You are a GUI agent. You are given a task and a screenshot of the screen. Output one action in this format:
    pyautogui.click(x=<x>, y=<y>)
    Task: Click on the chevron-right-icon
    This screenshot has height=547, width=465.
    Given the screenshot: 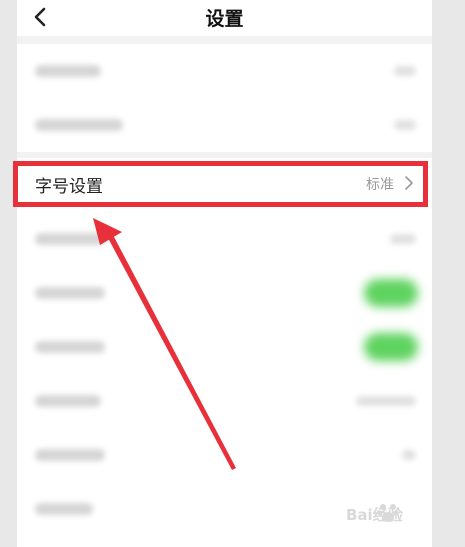 What is the action you would take?
    pyautogui.click(x=409, y=183)
    